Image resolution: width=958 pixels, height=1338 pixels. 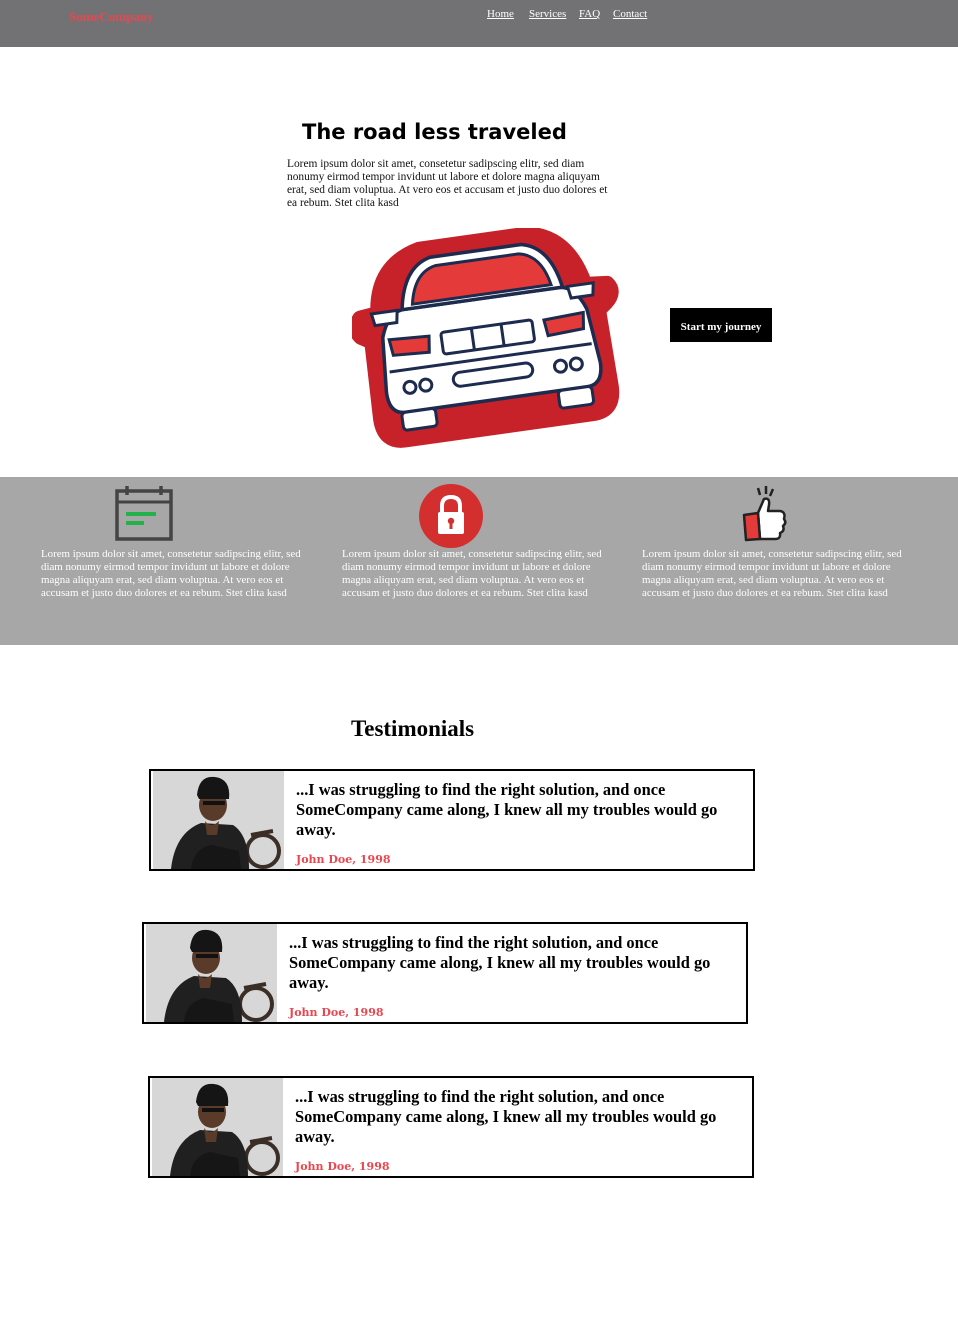 What do you see at coordinates (721, 325) in the screenshot?
I see `start-journey-button: Start my journey` at bounding box center [721, 325].